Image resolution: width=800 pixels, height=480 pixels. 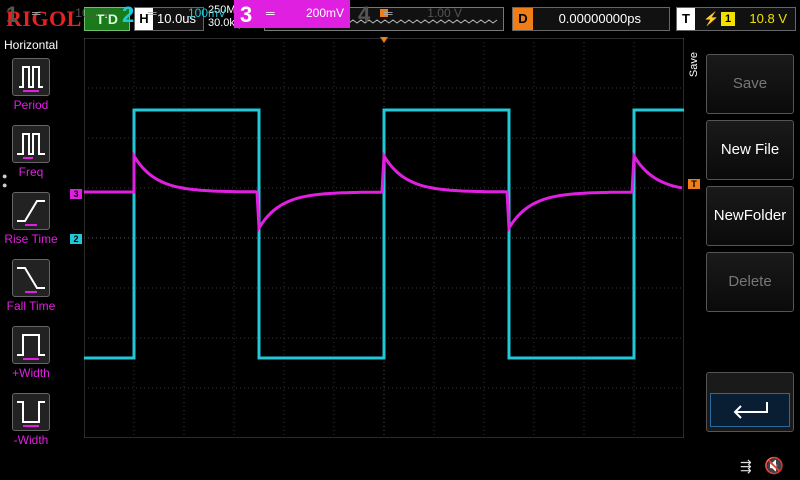 I want to click on trigger-source-badge: 1, so click(x=728, y=19).